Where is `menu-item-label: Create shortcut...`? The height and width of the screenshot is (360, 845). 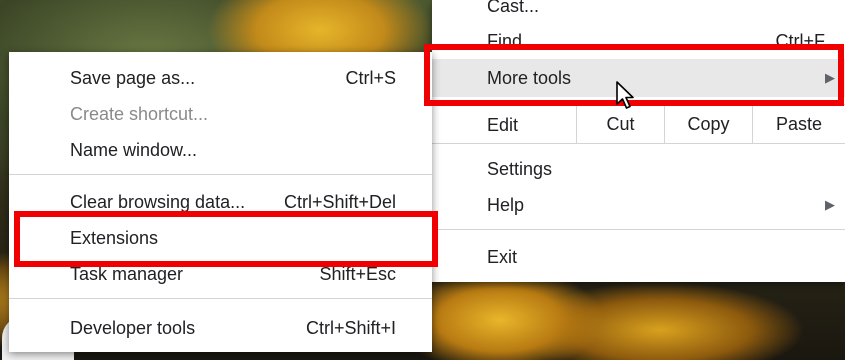
menu-item-label: Create shortcut... is located at coordinates (139, 113).